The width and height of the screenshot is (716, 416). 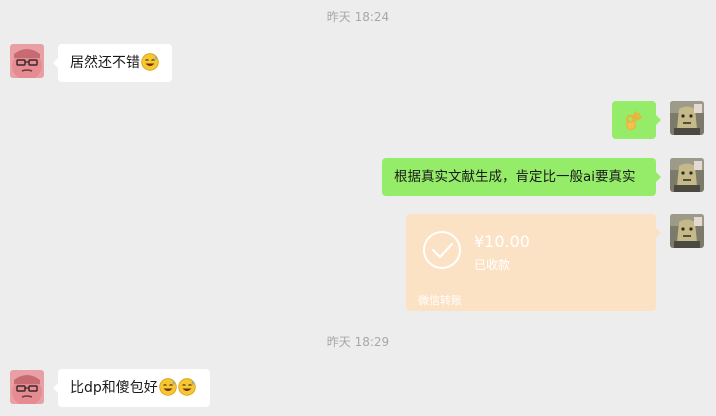 I want to click on message-bubble-incoming: 比dp和傻包好, so click(x=131, y=388).